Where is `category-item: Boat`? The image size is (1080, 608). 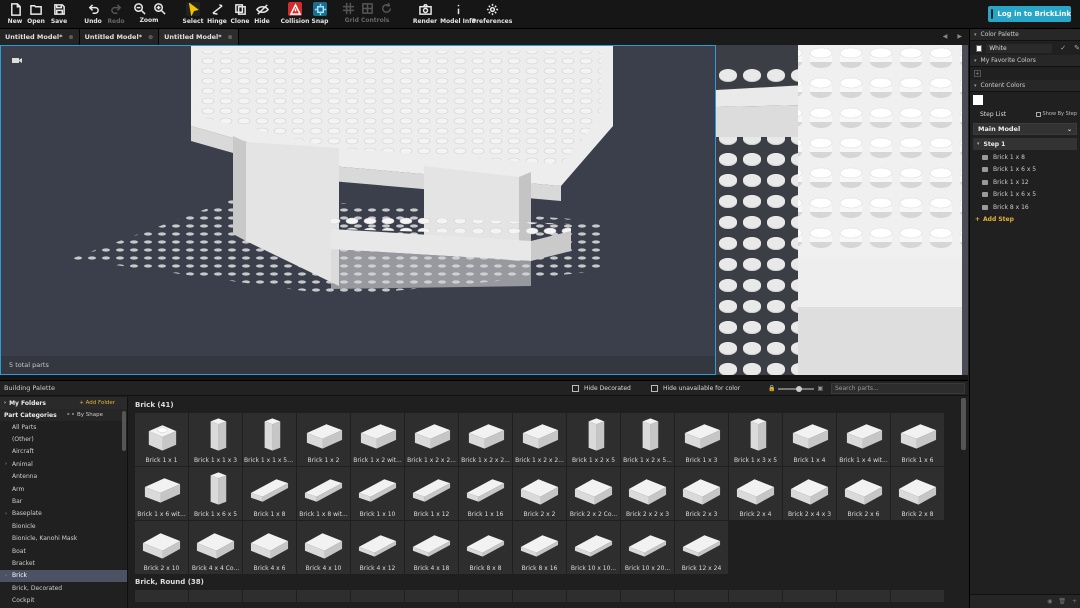
category-item: Boat is located at coordinates (63, 551).